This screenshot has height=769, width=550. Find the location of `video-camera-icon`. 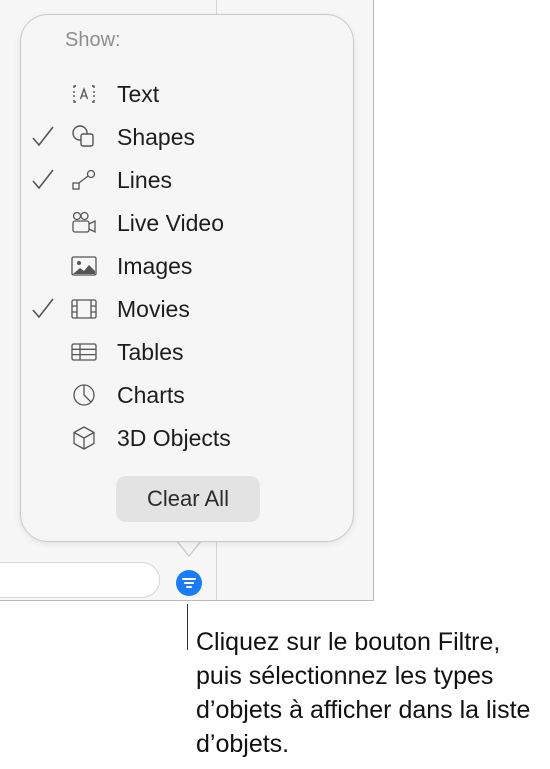

video-camera-icon is located at coordinates (84, 222).